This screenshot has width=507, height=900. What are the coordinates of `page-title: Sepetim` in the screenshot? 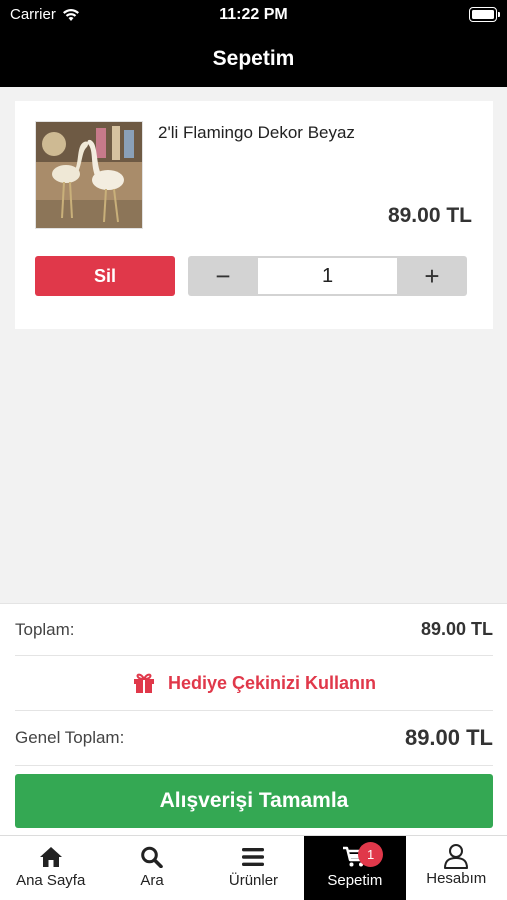 It's located at (253, 58).